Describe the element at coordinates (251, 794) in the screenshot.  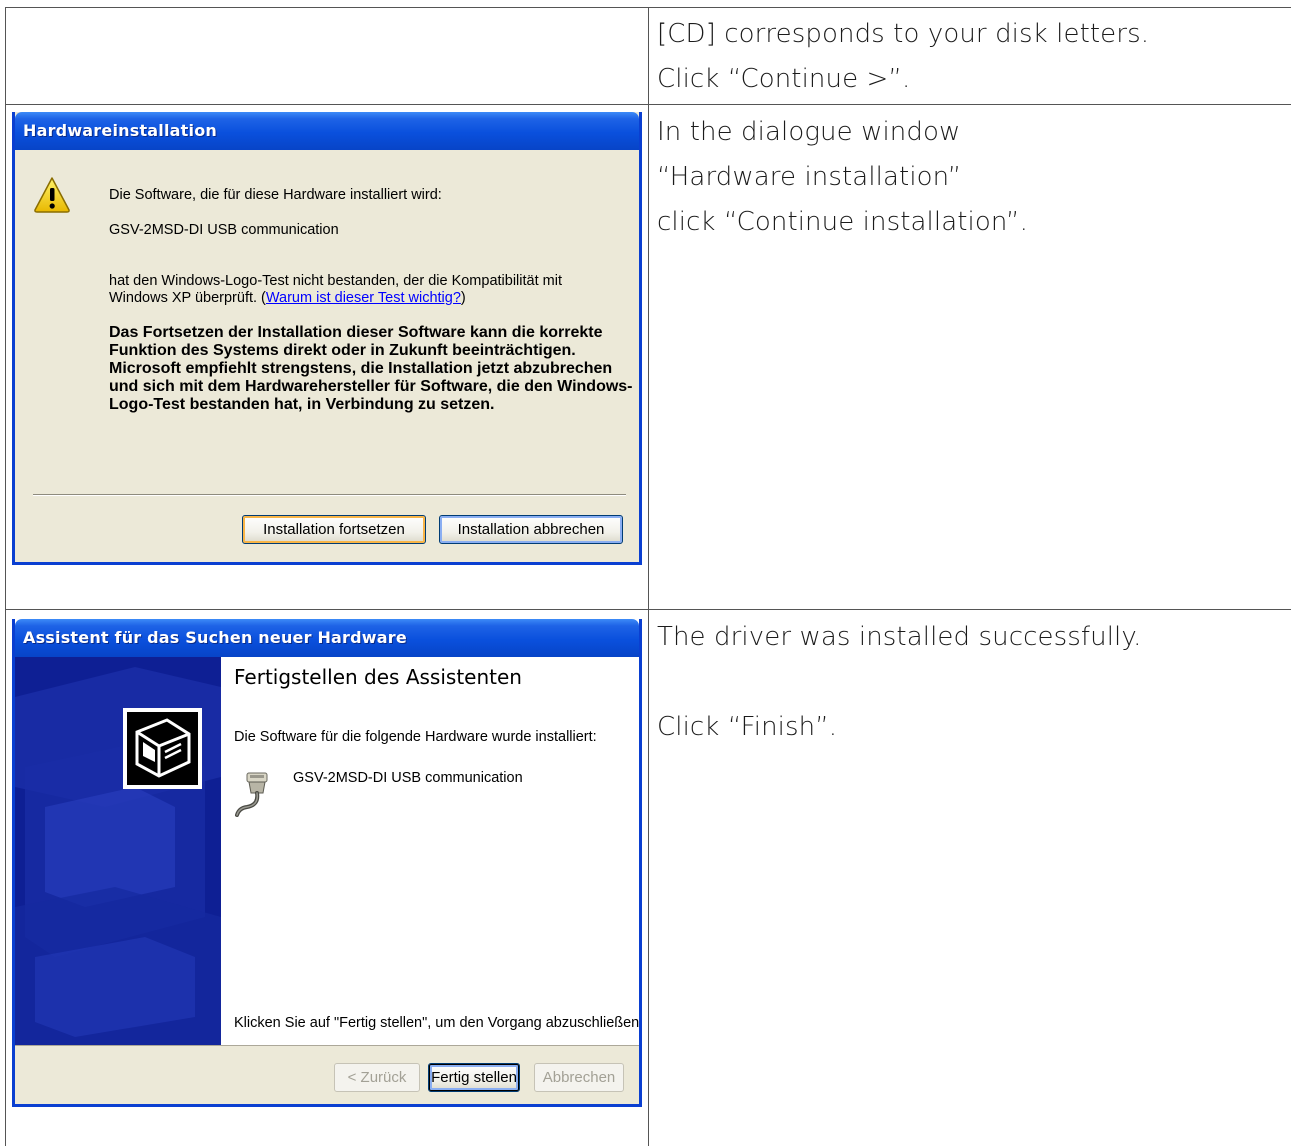
I see `usb-device-icon` at that location.